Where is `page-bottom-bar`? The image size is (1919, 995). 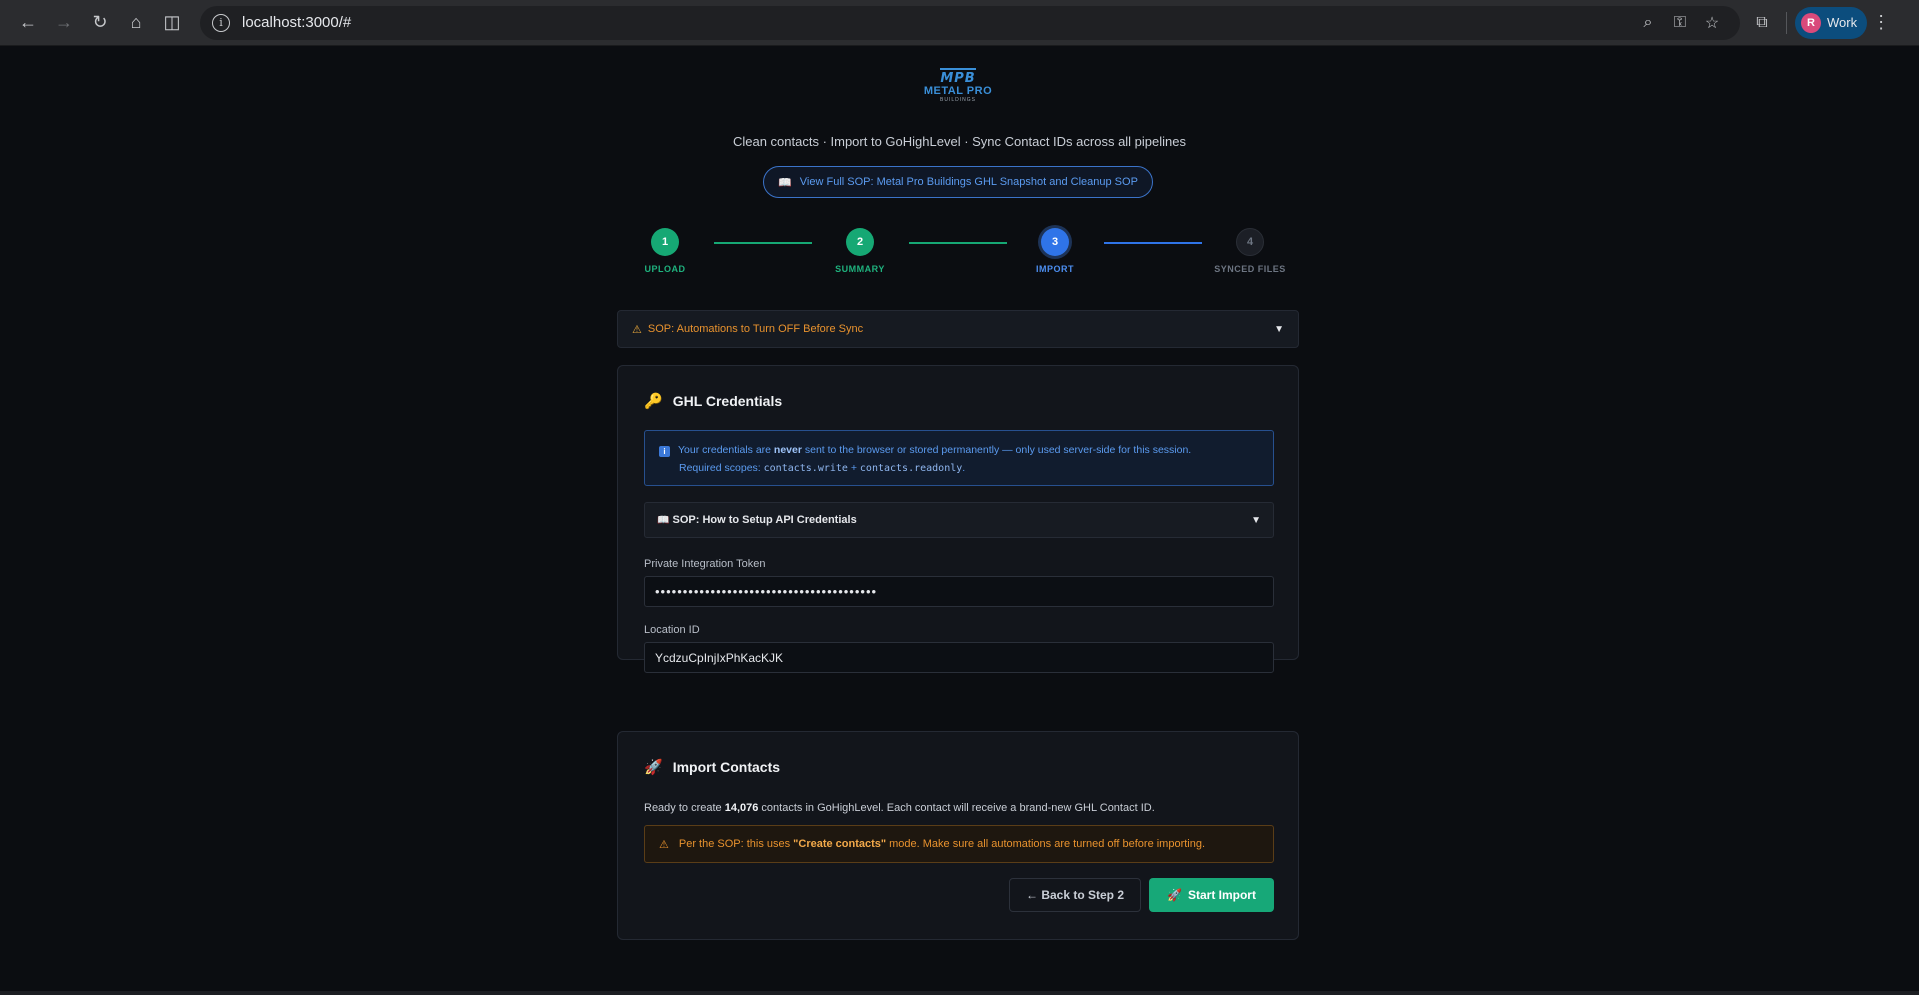
page-bottom-bar is located at coordinates (959, 993).